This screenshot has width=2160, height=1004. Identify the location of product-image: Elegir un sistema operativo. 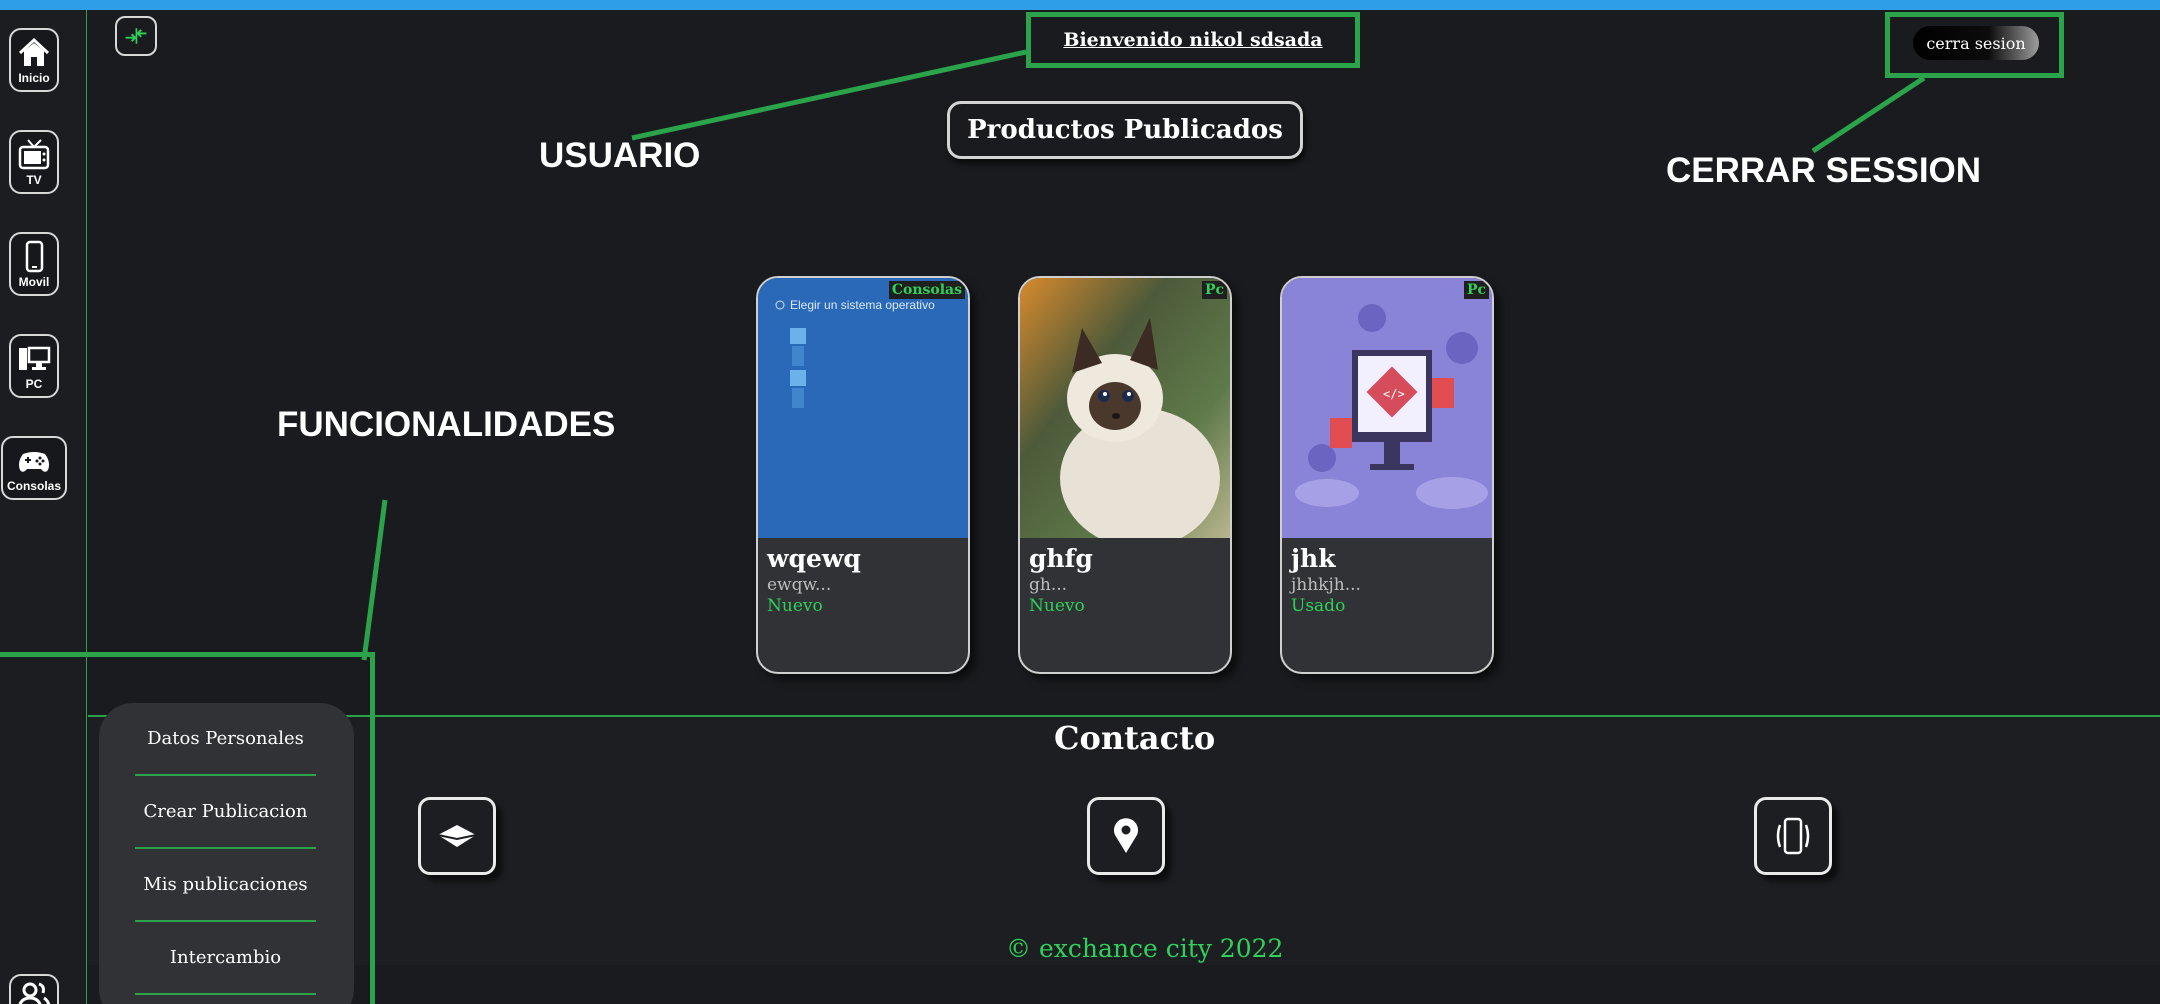
(863, 408).